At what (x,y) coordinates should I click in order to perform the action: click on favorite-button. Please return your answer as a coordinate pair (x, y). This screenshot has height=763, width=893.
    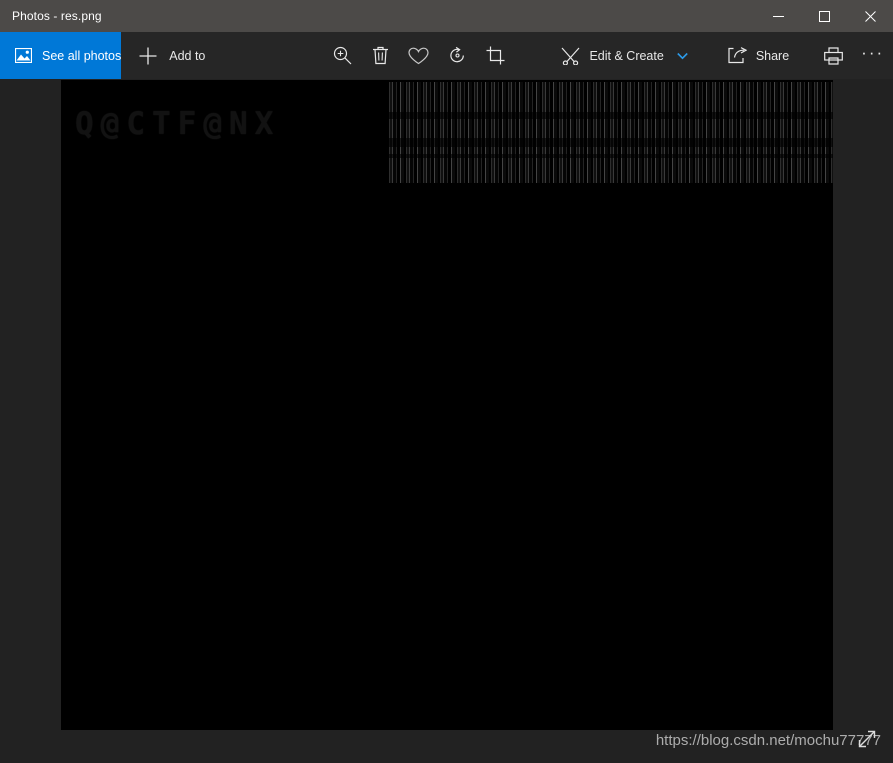
    Looking at the image, I should click on (419, 55).